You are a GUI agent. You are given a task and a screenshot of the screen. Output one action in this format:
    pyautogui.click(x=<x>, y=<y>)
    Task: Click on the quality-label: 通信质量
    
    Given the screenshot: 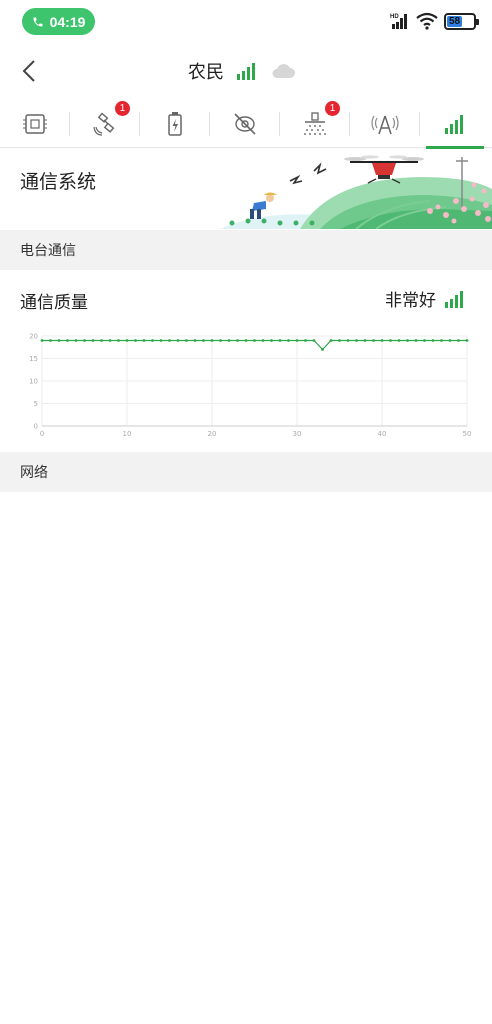 What is the action you would take?
    pyautogui.click(x=54, y=303)
    